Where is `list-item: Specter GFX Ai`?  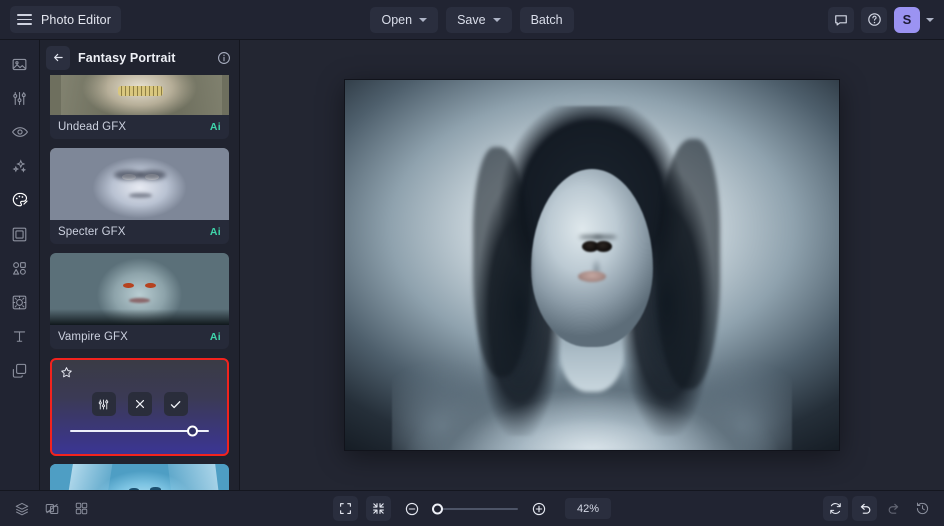
list-item: Specter GFX Ai is located at coordinates (139, 196).